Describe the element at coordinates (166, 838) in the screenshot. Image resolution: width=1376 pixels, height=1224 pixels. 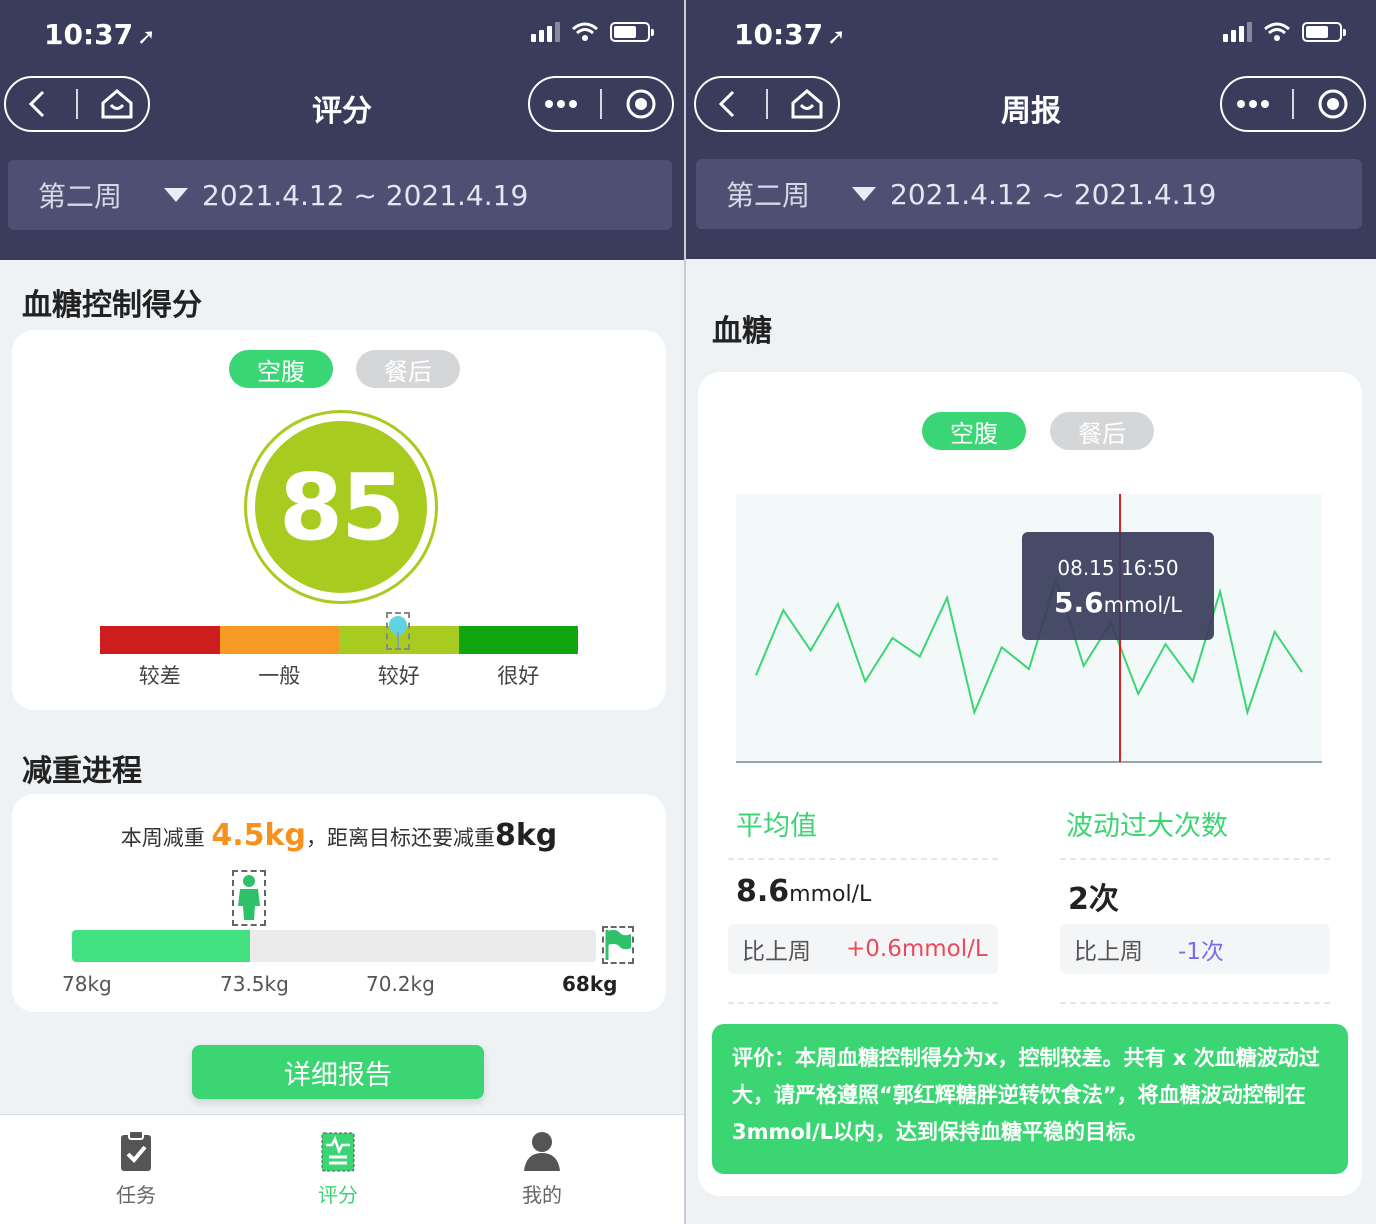
I see `weight-loss-prefix: 本周减重` at that location.